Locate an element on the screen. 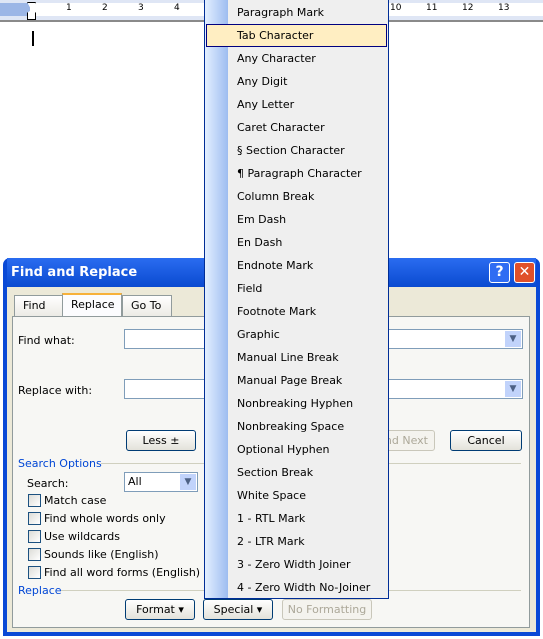  menu-item: Graphic is located at coordinates (296, 334).